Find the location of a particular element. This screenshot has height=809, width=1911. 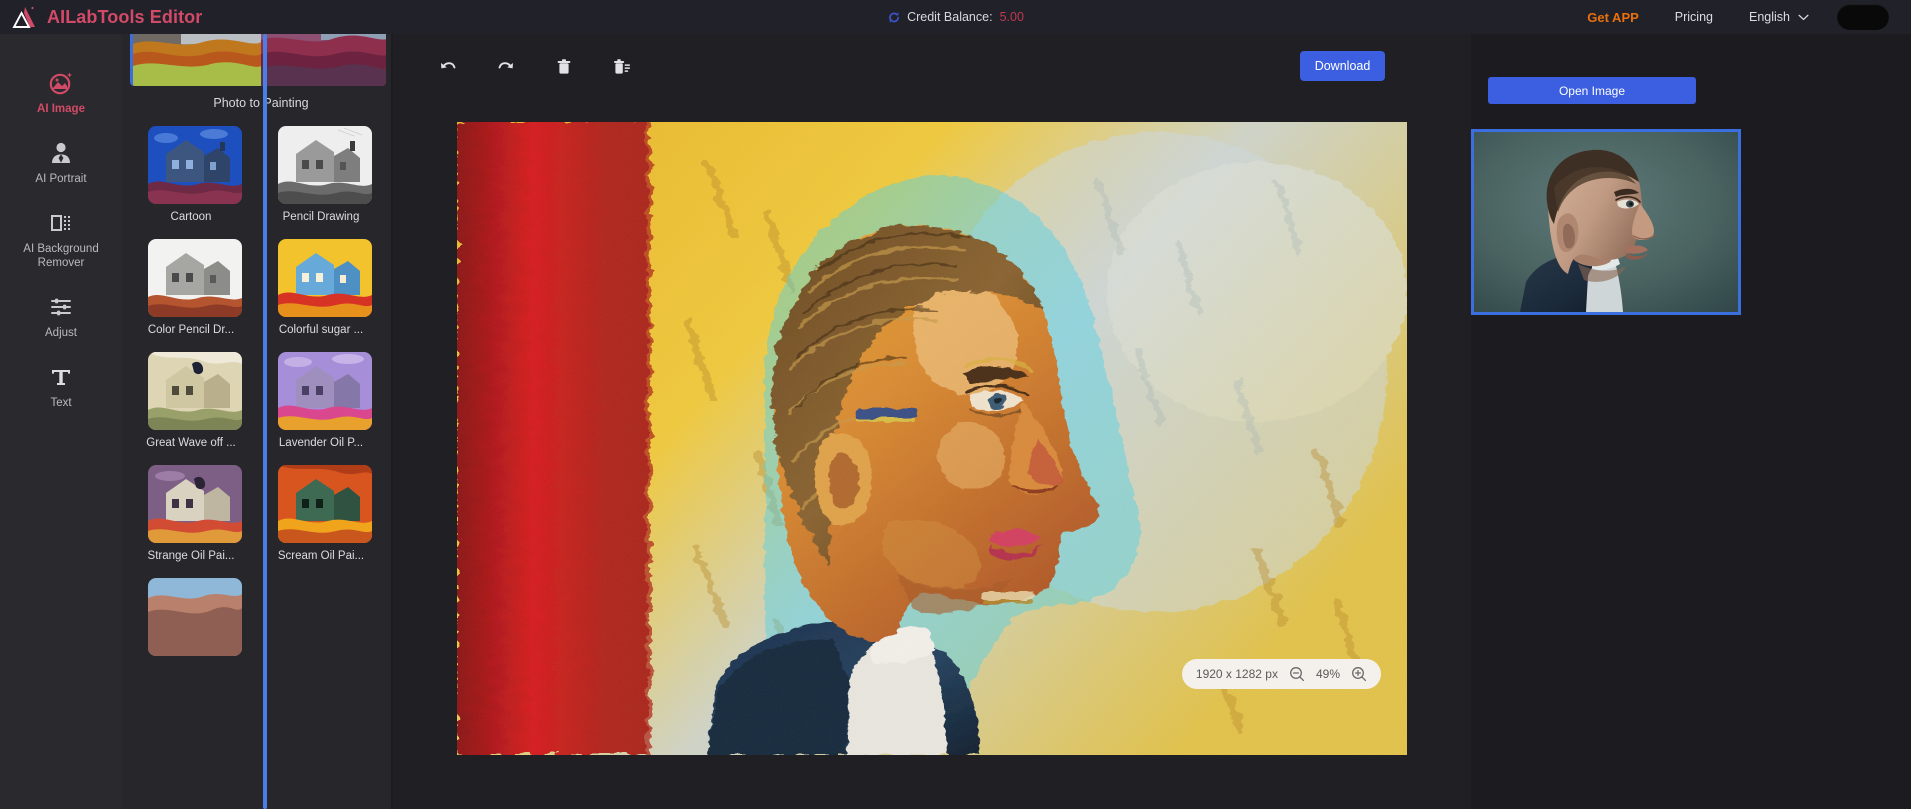

delete-button is located at coordinates (564, 67).